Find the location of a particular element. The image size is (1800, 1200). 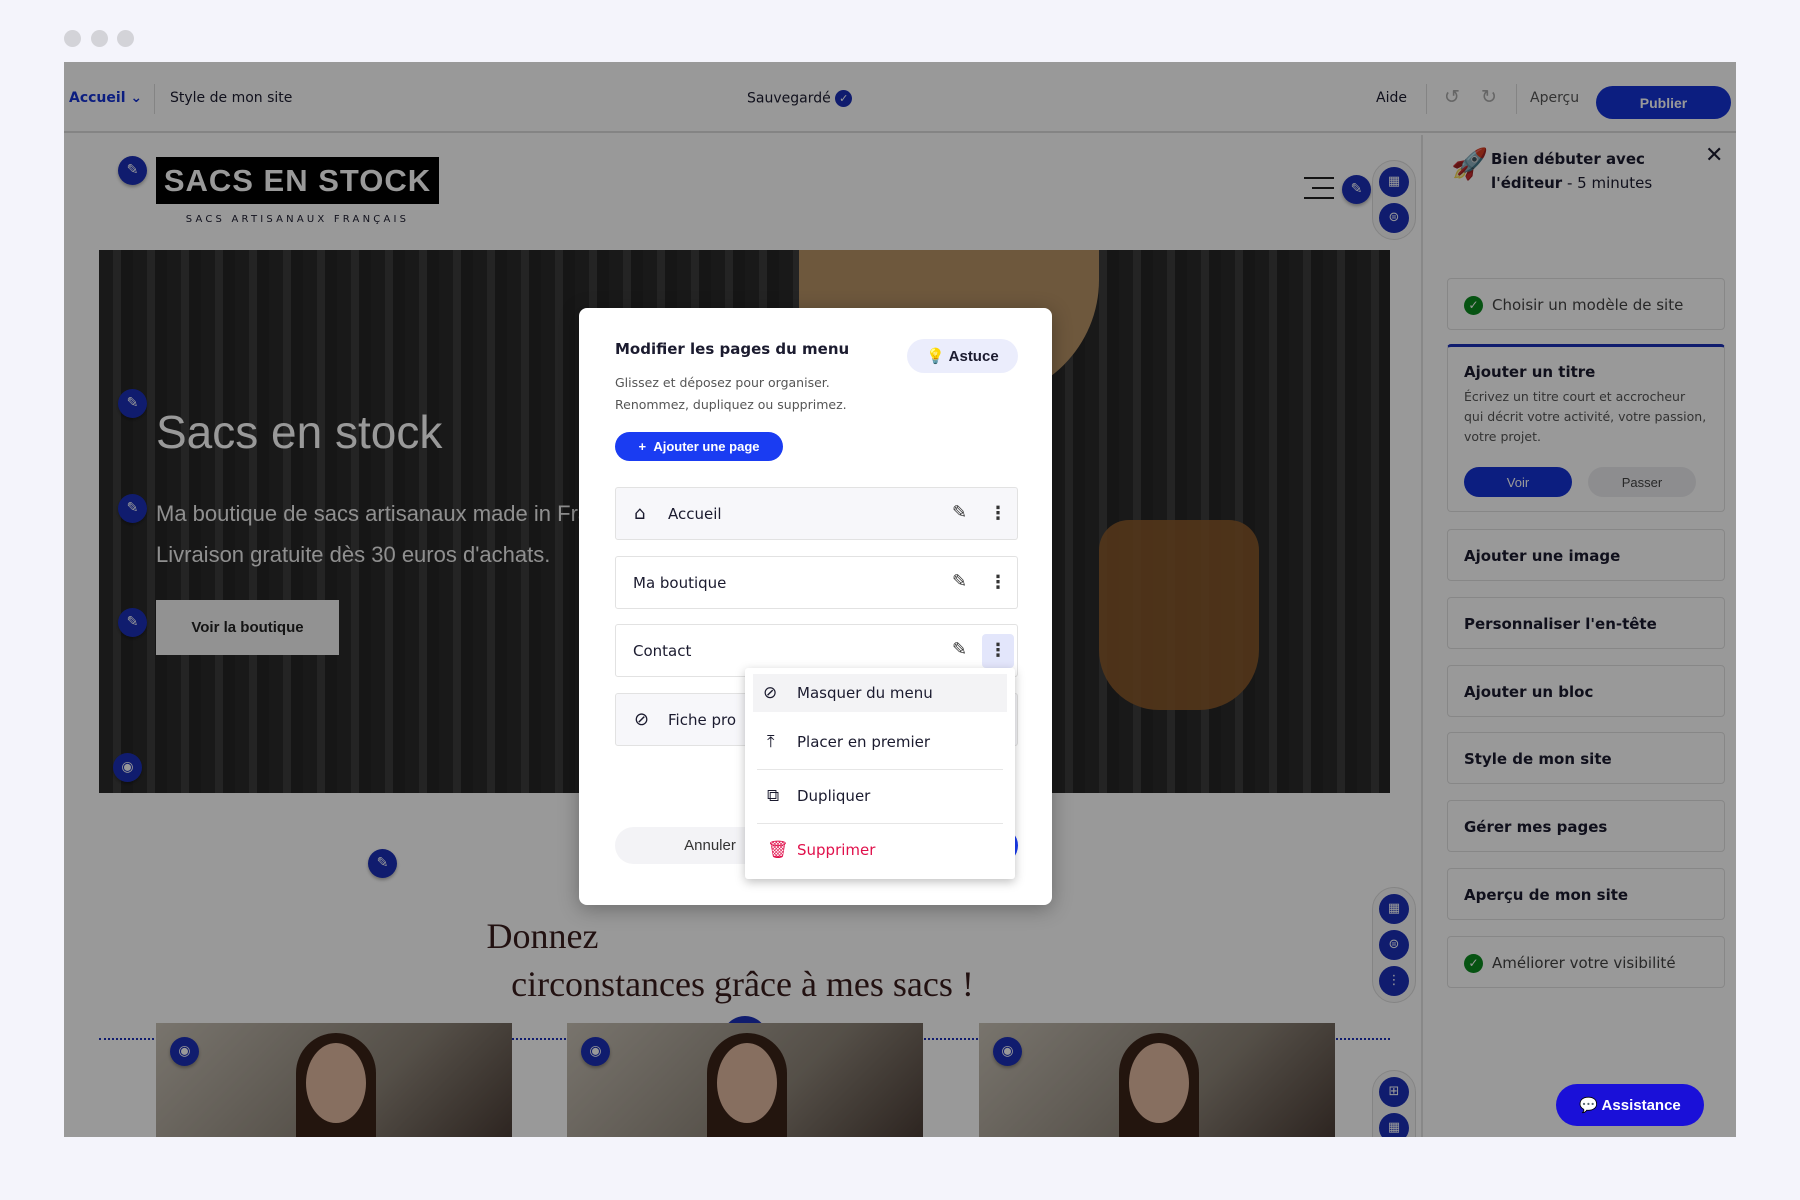

tip-label: Astuce is located at coordinates (973, 356).